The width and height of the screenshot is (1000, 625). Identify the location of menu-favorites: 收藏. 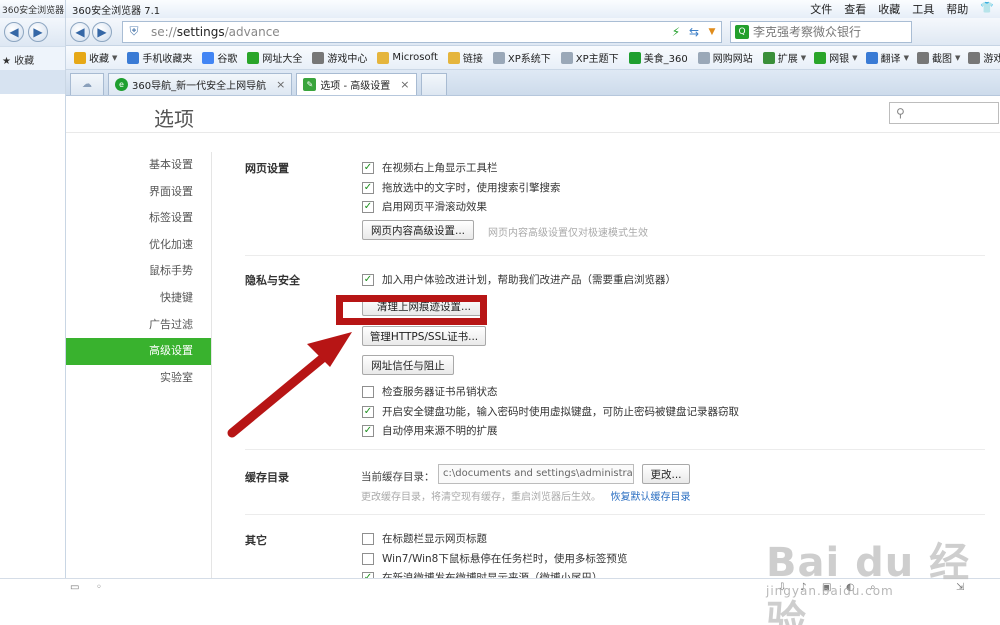
(889, 9).